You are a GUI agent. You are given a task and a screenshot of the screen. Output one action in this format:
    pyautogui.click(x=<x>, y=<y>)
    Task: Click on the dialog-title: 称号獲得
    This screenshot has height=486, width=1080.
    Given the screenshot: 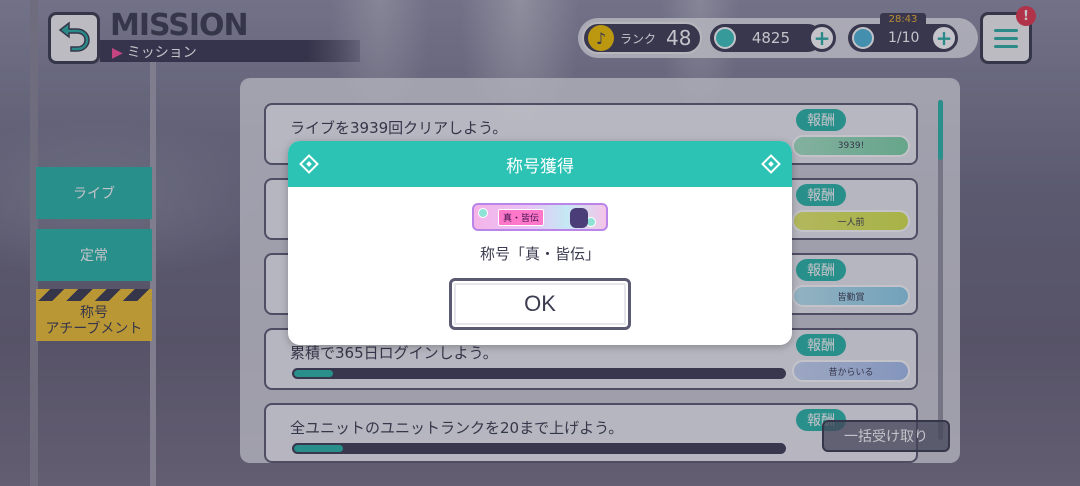 What is the action you would take?
    pyautogui.click(x=540, y=166)
    